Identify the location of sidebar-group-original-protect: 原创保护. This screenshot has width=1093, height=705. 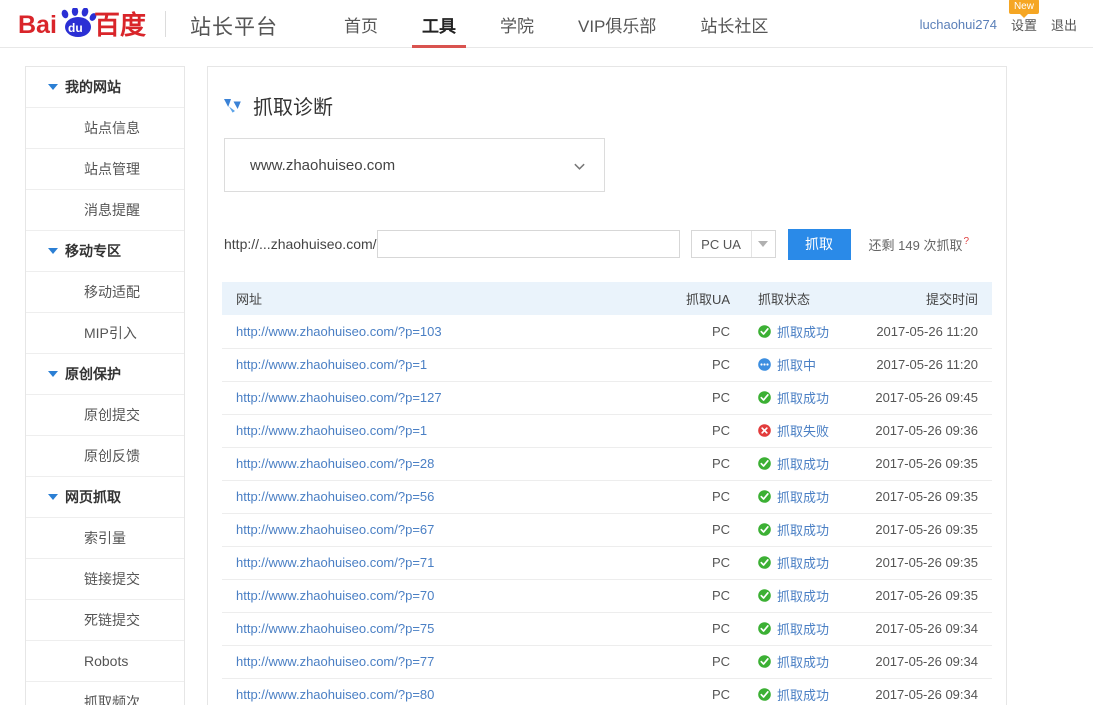
(105, 374).